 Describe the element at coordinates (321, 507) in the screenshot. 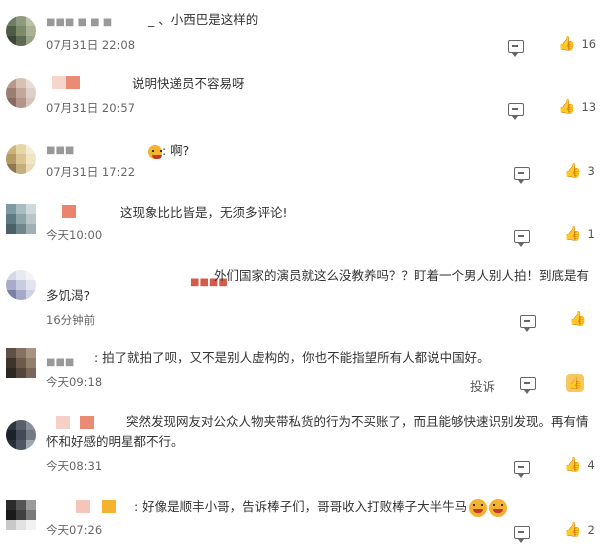

I see `comment-text: : 好像是顺丰小哥，告诉棒子们，哥哥收入打败棒子大半牛马` at that location.